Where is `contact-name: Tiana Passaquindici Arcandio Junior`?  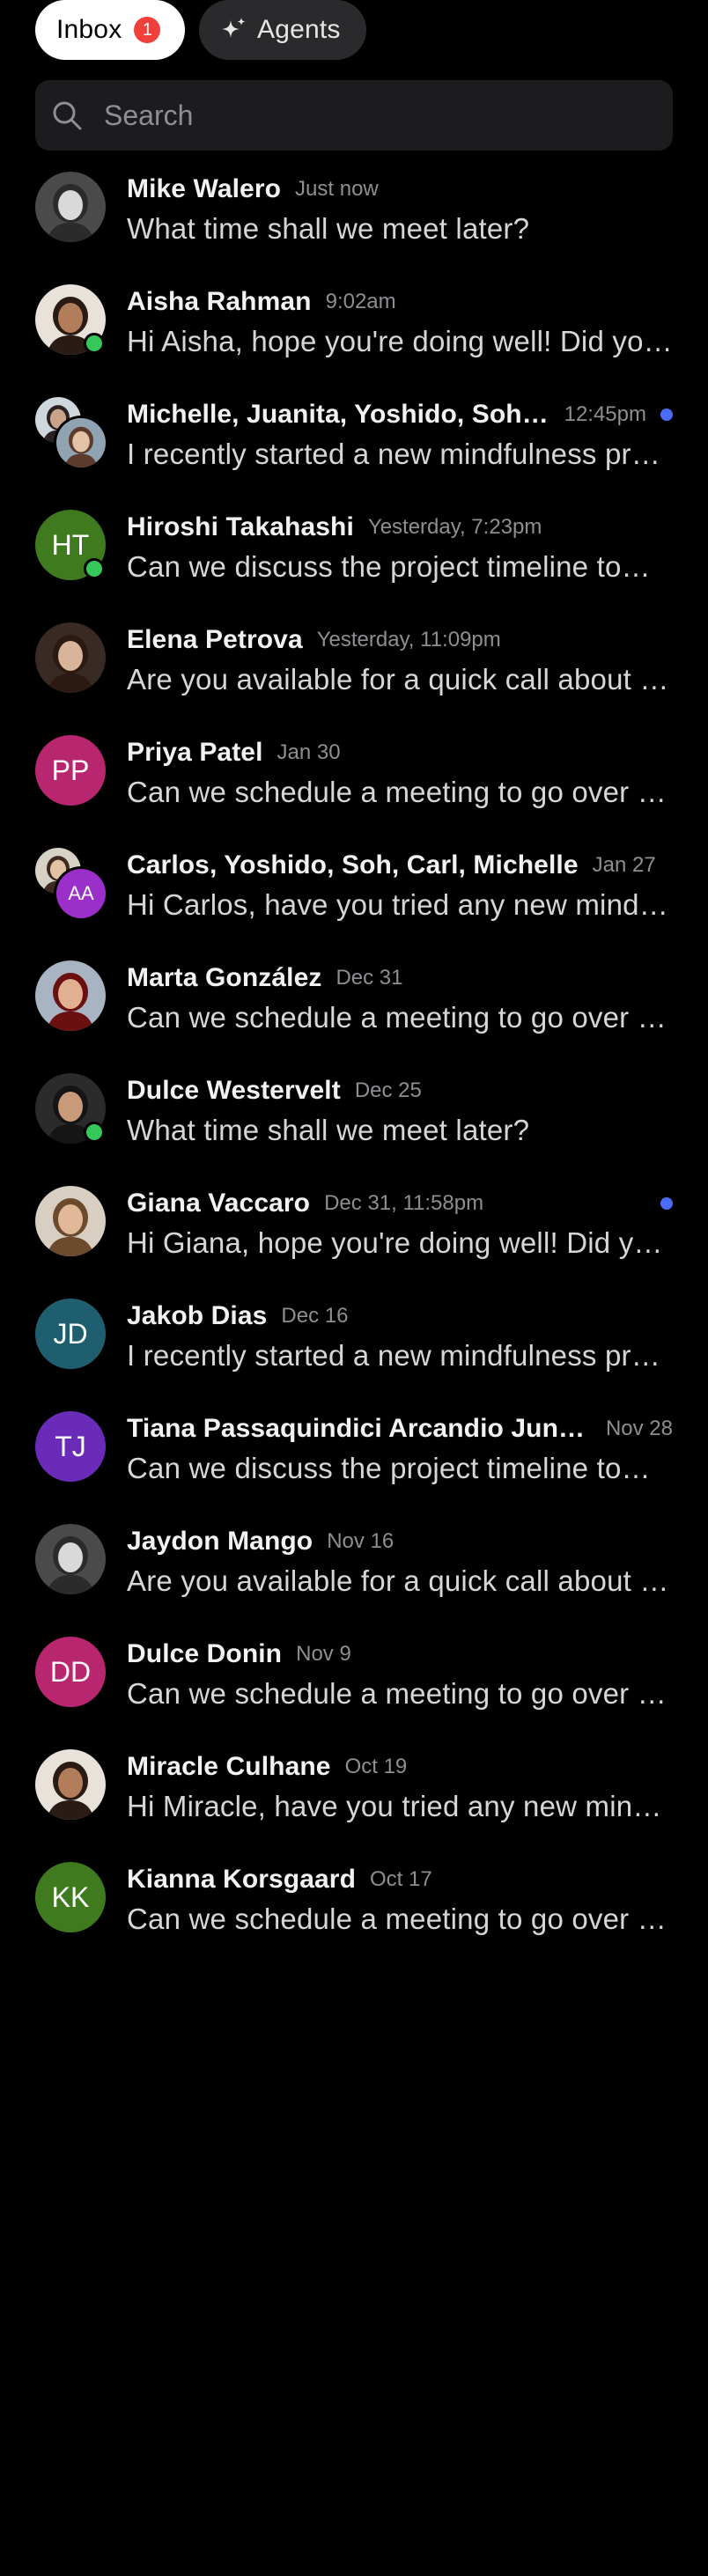 contact-name: Tiana Passaquindici Arcandio Junior is located at coordinates (359, 1428).